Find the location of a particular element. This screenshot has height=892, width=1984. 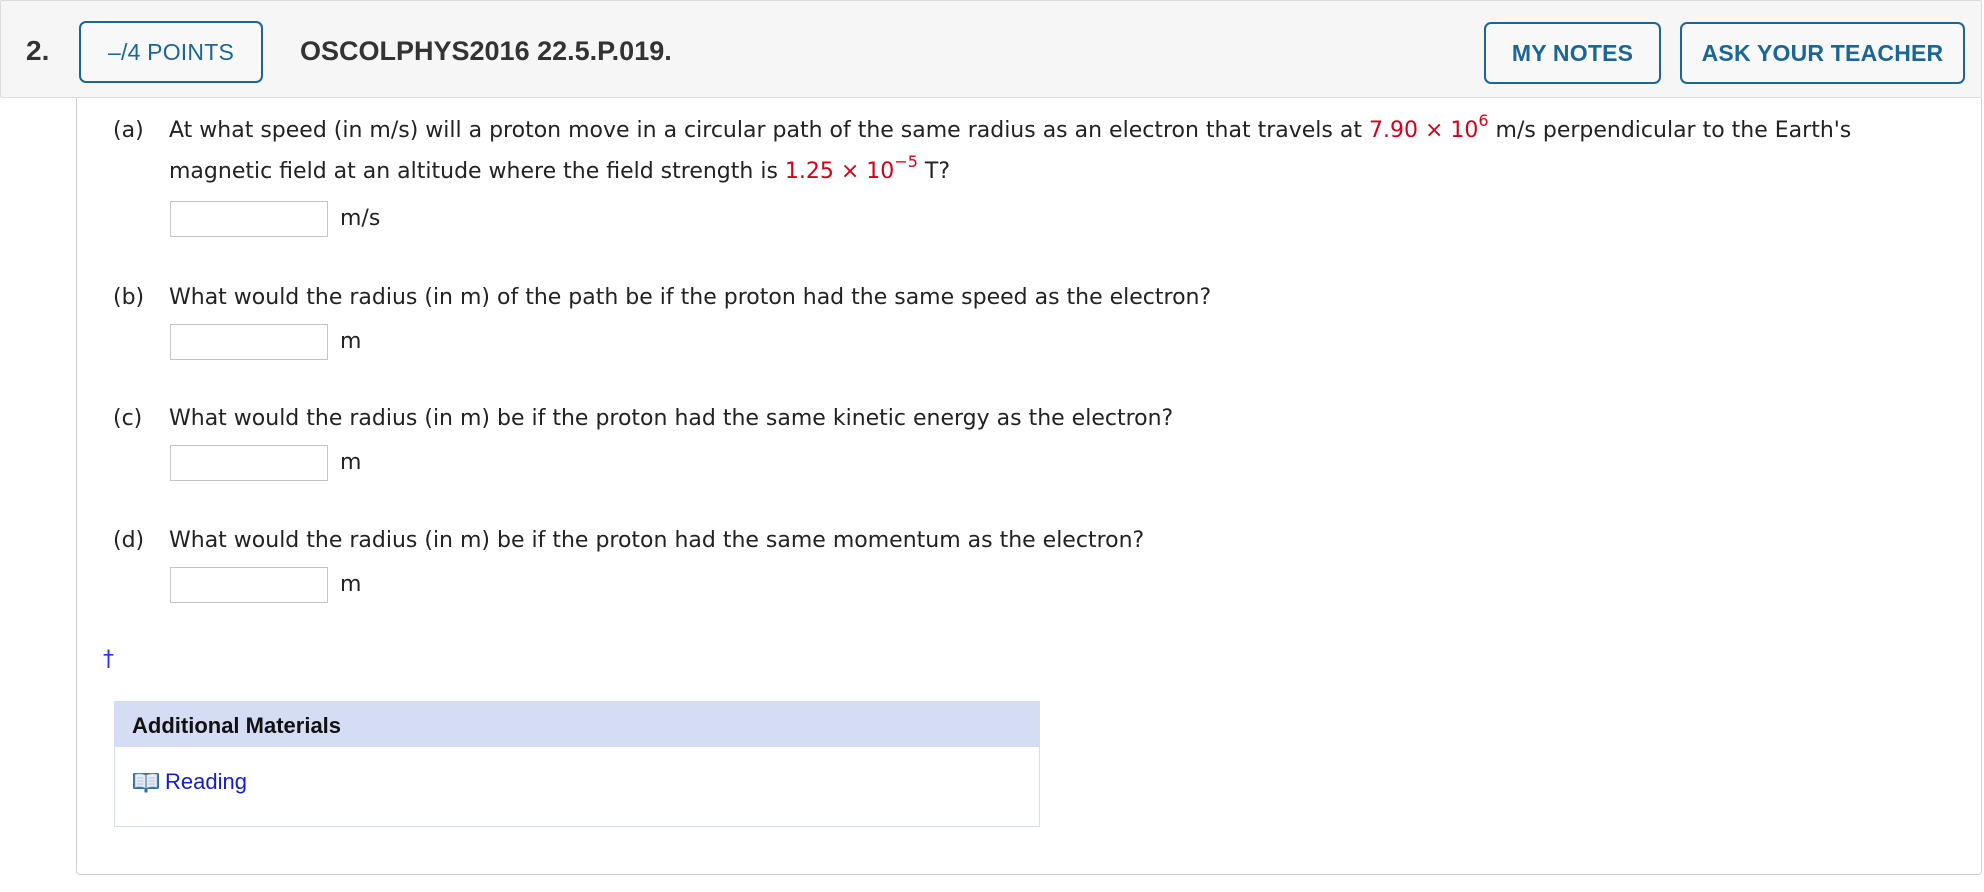

part-b-label: (b) is located at coordinates (129, 297).